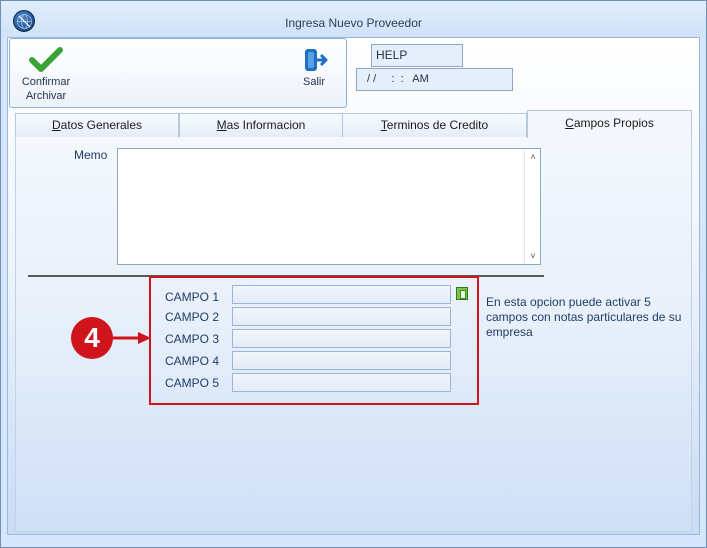  Describe the element at coordinates (101, 125) in the screenshot. I see `tab-datos-generales-label: atos Generales` at that location.